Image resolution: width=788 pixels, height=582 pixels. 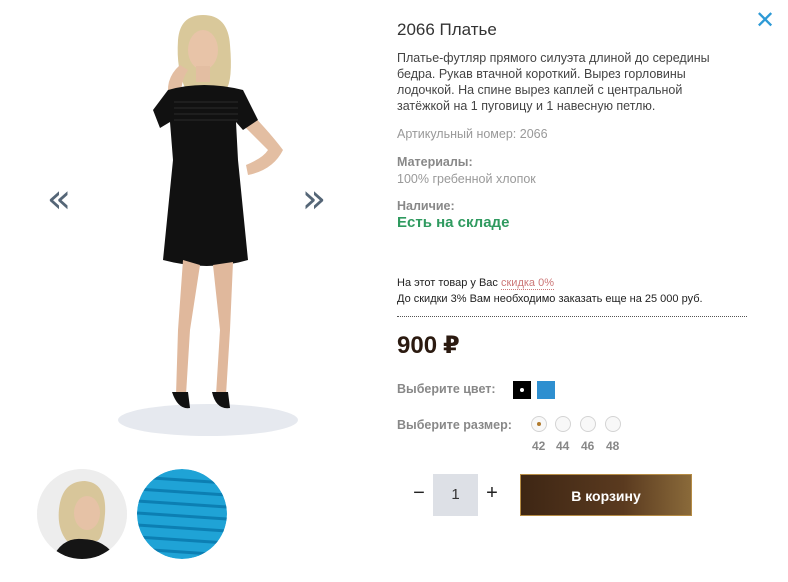 I want to click on materials-label: Материалы:, so click(x=435, y=162).